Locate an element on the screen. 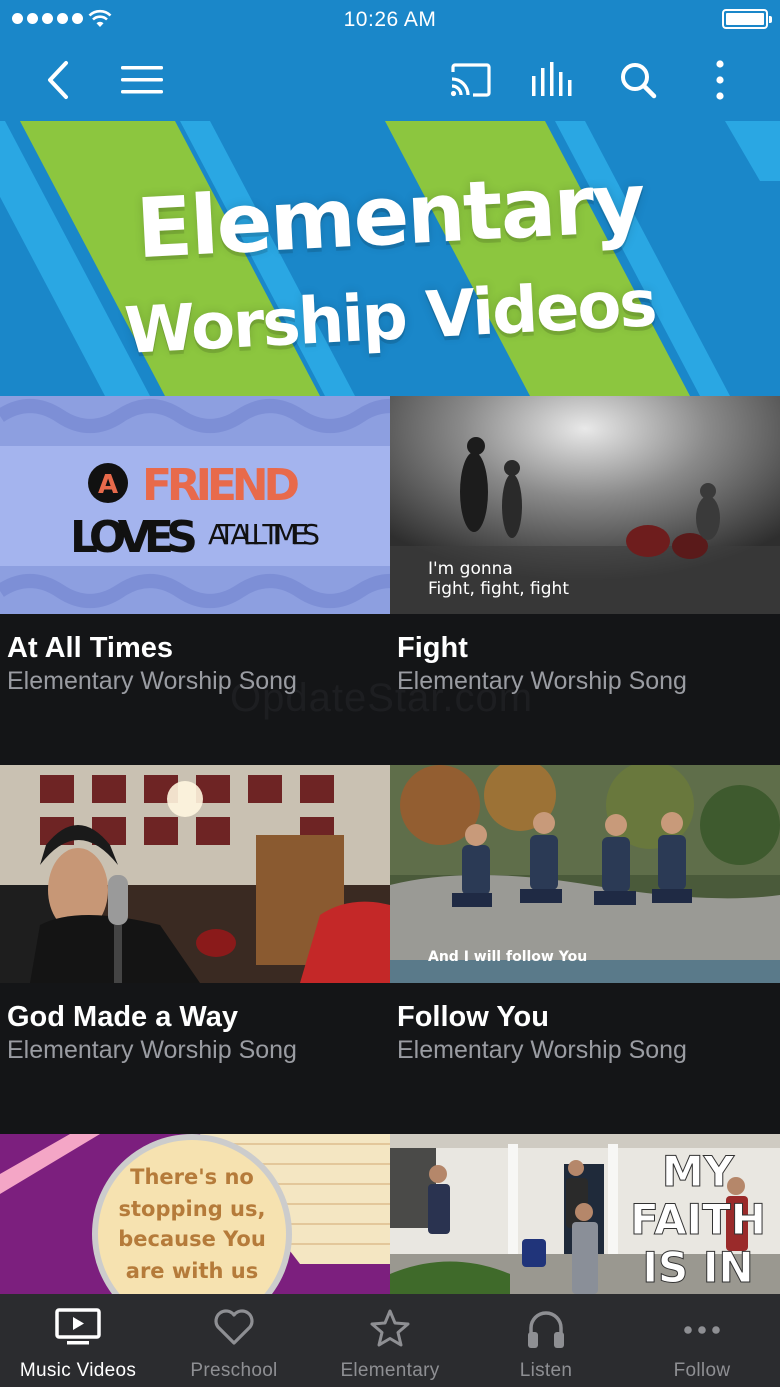 The image size is (780, 1387). thumbnail-art: MY FAITH IS IN is located at coordinates (585, 1214).